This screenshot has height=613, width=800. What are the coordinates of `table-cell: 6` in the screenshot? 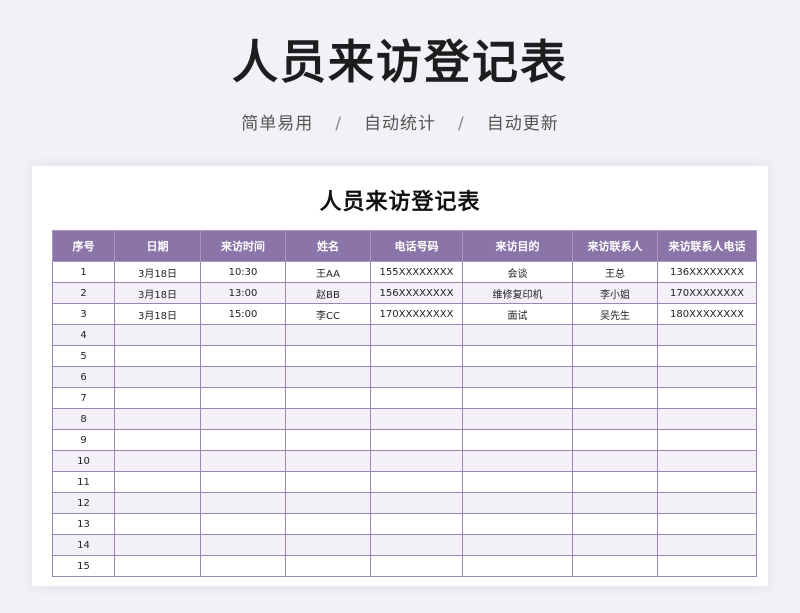 It's located at (83, 377).